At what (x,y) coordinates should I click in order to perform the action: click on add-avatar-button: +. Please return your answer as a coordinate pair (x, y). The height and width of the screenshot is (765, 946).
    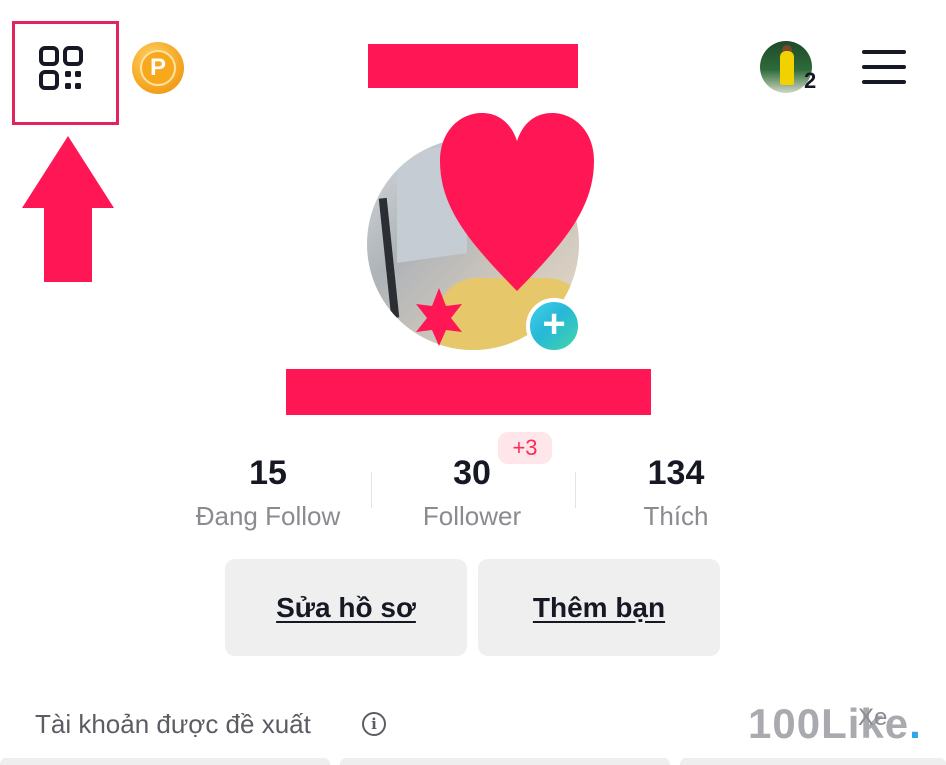
    Looking at the image, I should click on (554, 326).